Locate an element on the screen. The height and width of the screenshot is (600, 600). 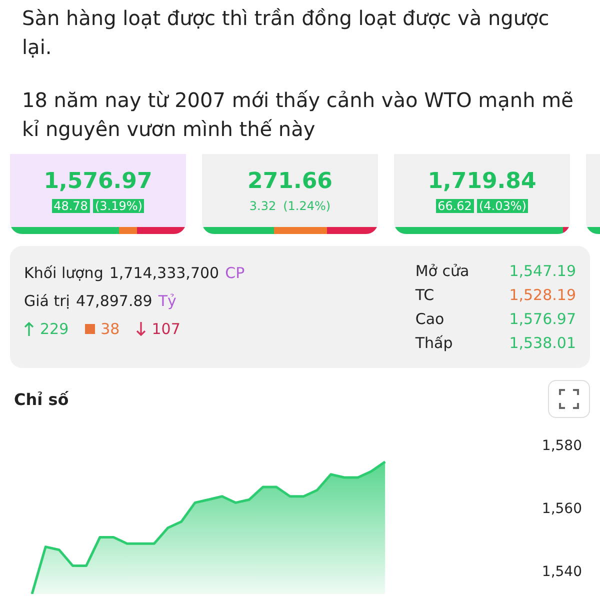
caption-text: Sàn hàng loạt được thì trần đồng loạt được và ngược lại. is located at coordinates (286, 33).